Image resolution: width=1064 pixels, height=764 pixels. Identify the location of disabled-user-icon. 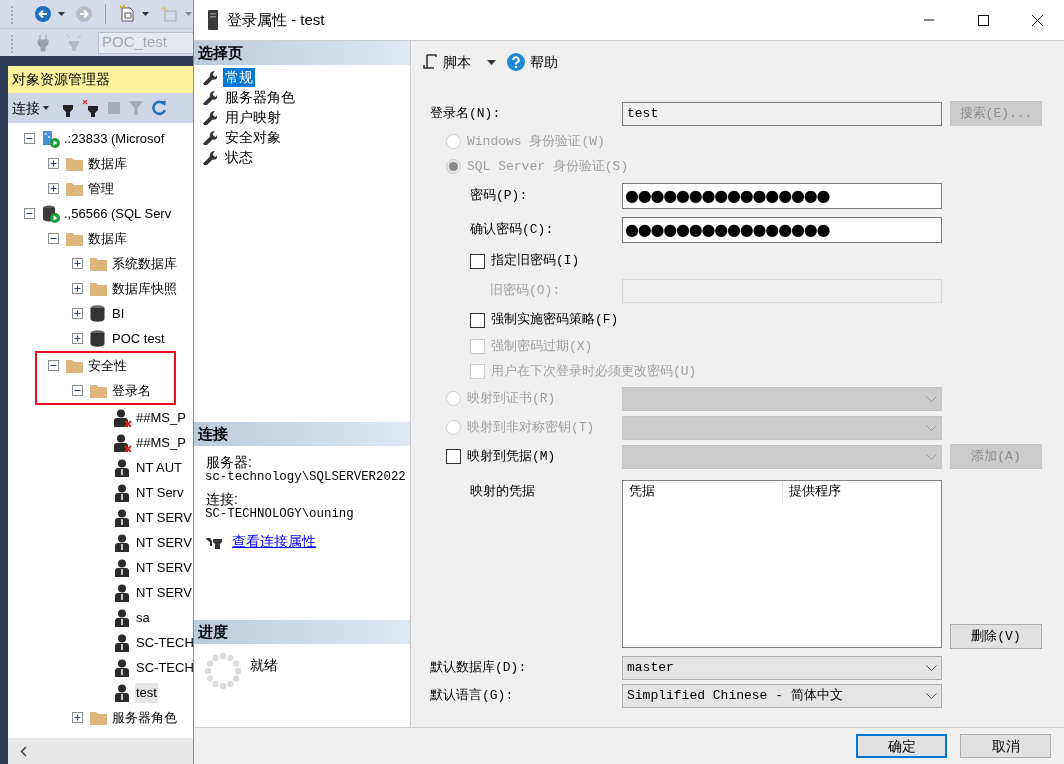
(123, 442).